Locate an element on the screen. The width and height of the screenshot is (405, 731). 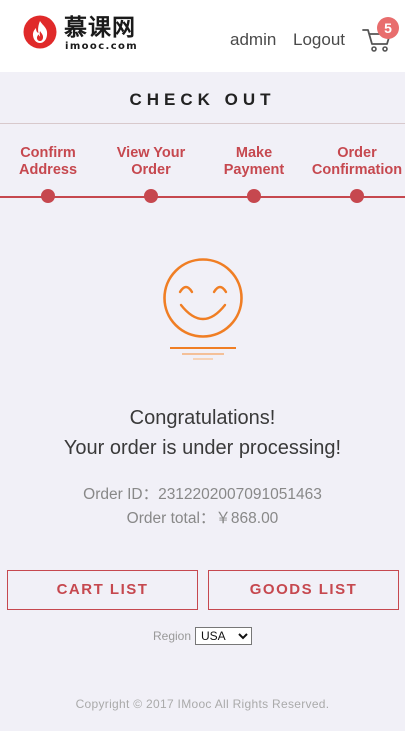
step-dot-confirm-address is located at coordinates (48, 196).